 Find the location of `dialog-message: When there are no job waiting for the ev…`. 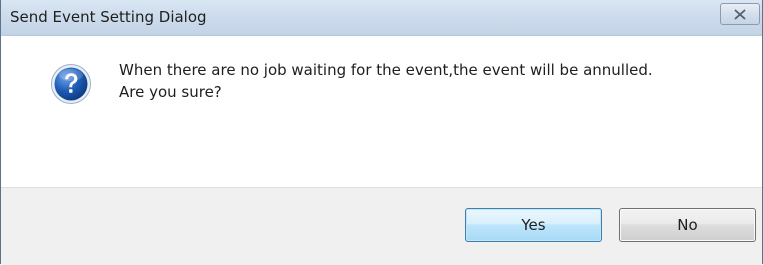

dialog-message: When there are no job waiting for the ev… is located at coordinates (386, 81).